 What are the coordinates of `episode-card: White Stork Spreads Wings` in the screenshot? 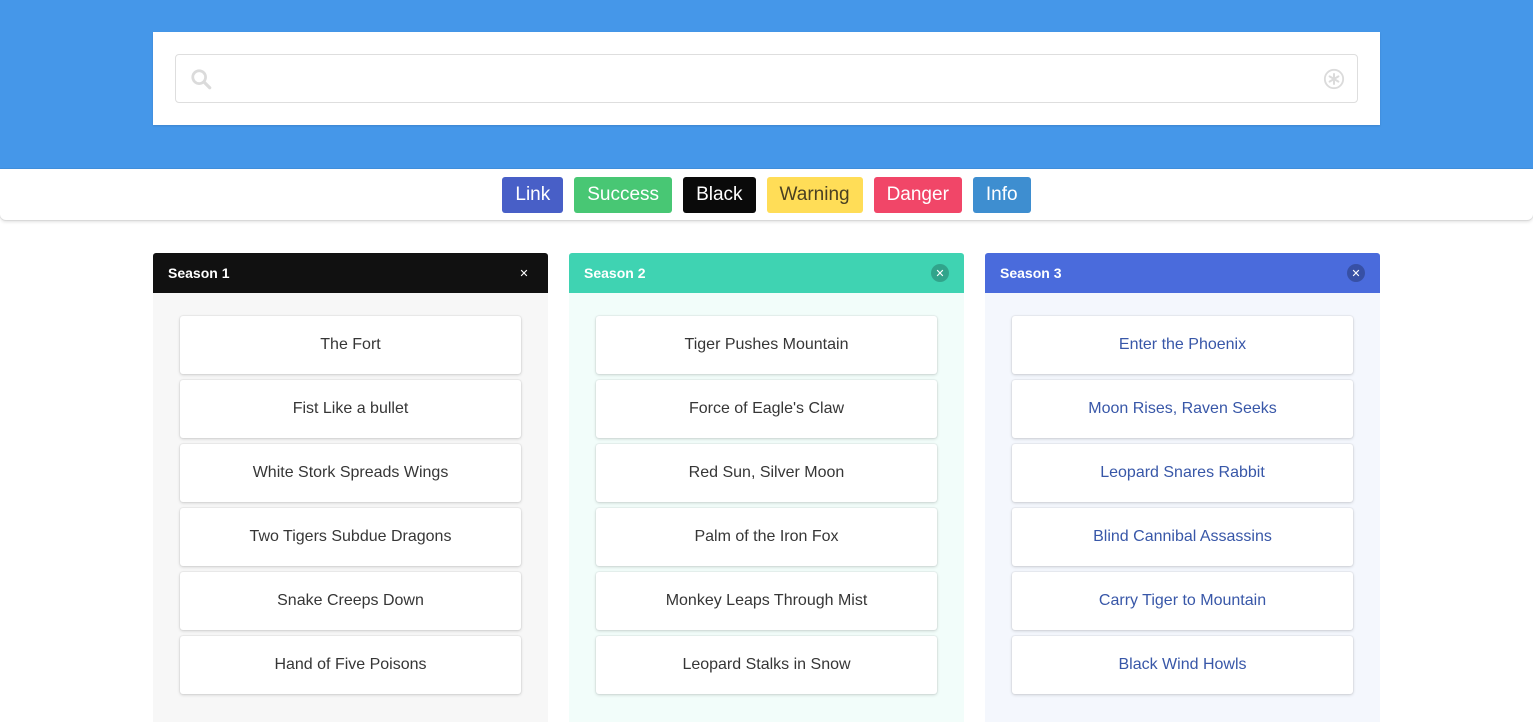 It's located at (350, 473).